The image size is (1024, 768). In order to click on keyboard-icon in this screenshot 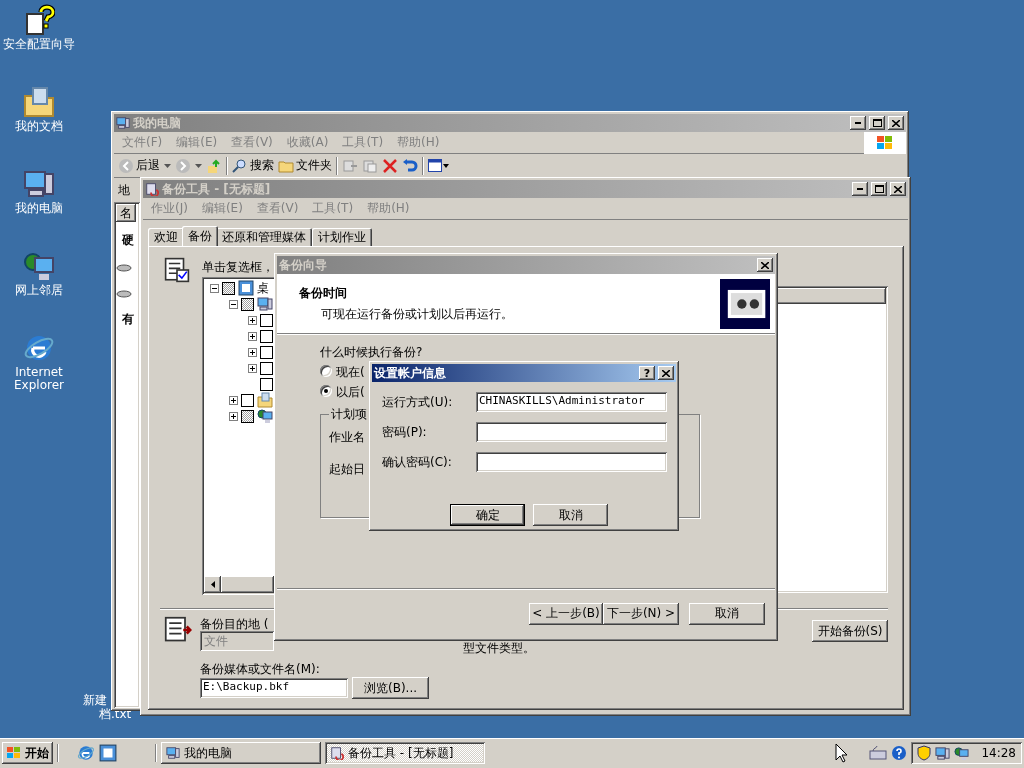, I will do `click(878, 753)`.